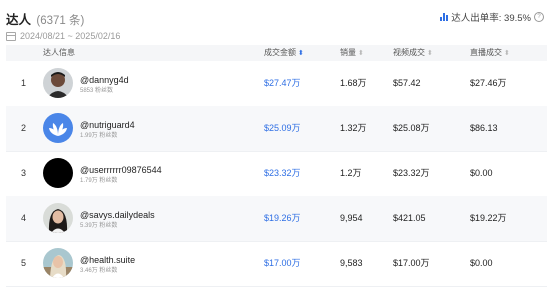  What do you see at coordinates (409, 218) in the screenshot?
I see `video-sales-value: $421.05` at bounding box center [409, 218].